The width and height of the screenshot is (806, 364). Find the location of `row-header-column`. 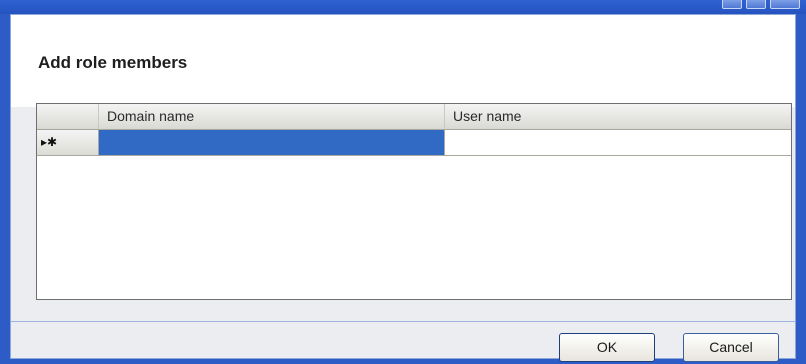

row-header-column is located at coordinates (68, 116).